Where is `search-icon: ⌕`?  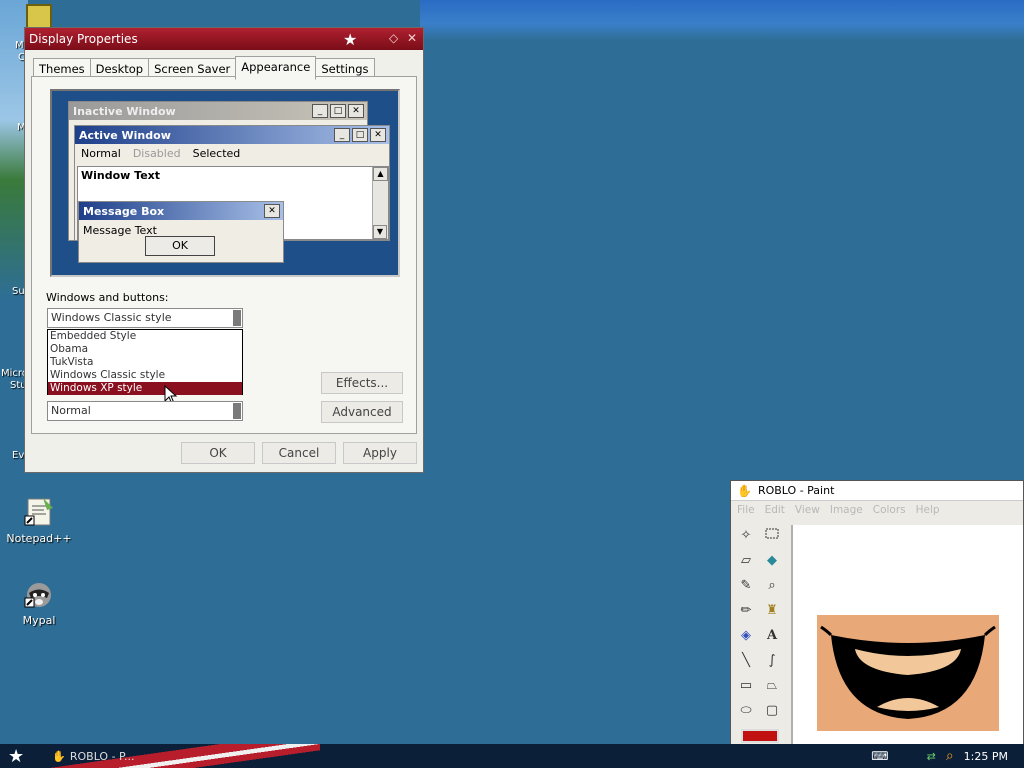
search-icon: ⌕ is located at coordinates (950, 756).